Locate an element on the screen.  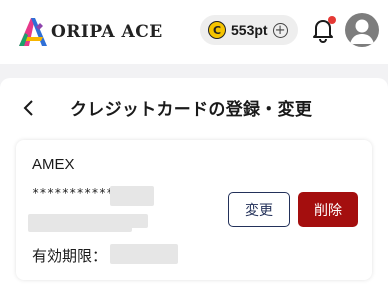
user-icon is located at coordinates (362, 31).